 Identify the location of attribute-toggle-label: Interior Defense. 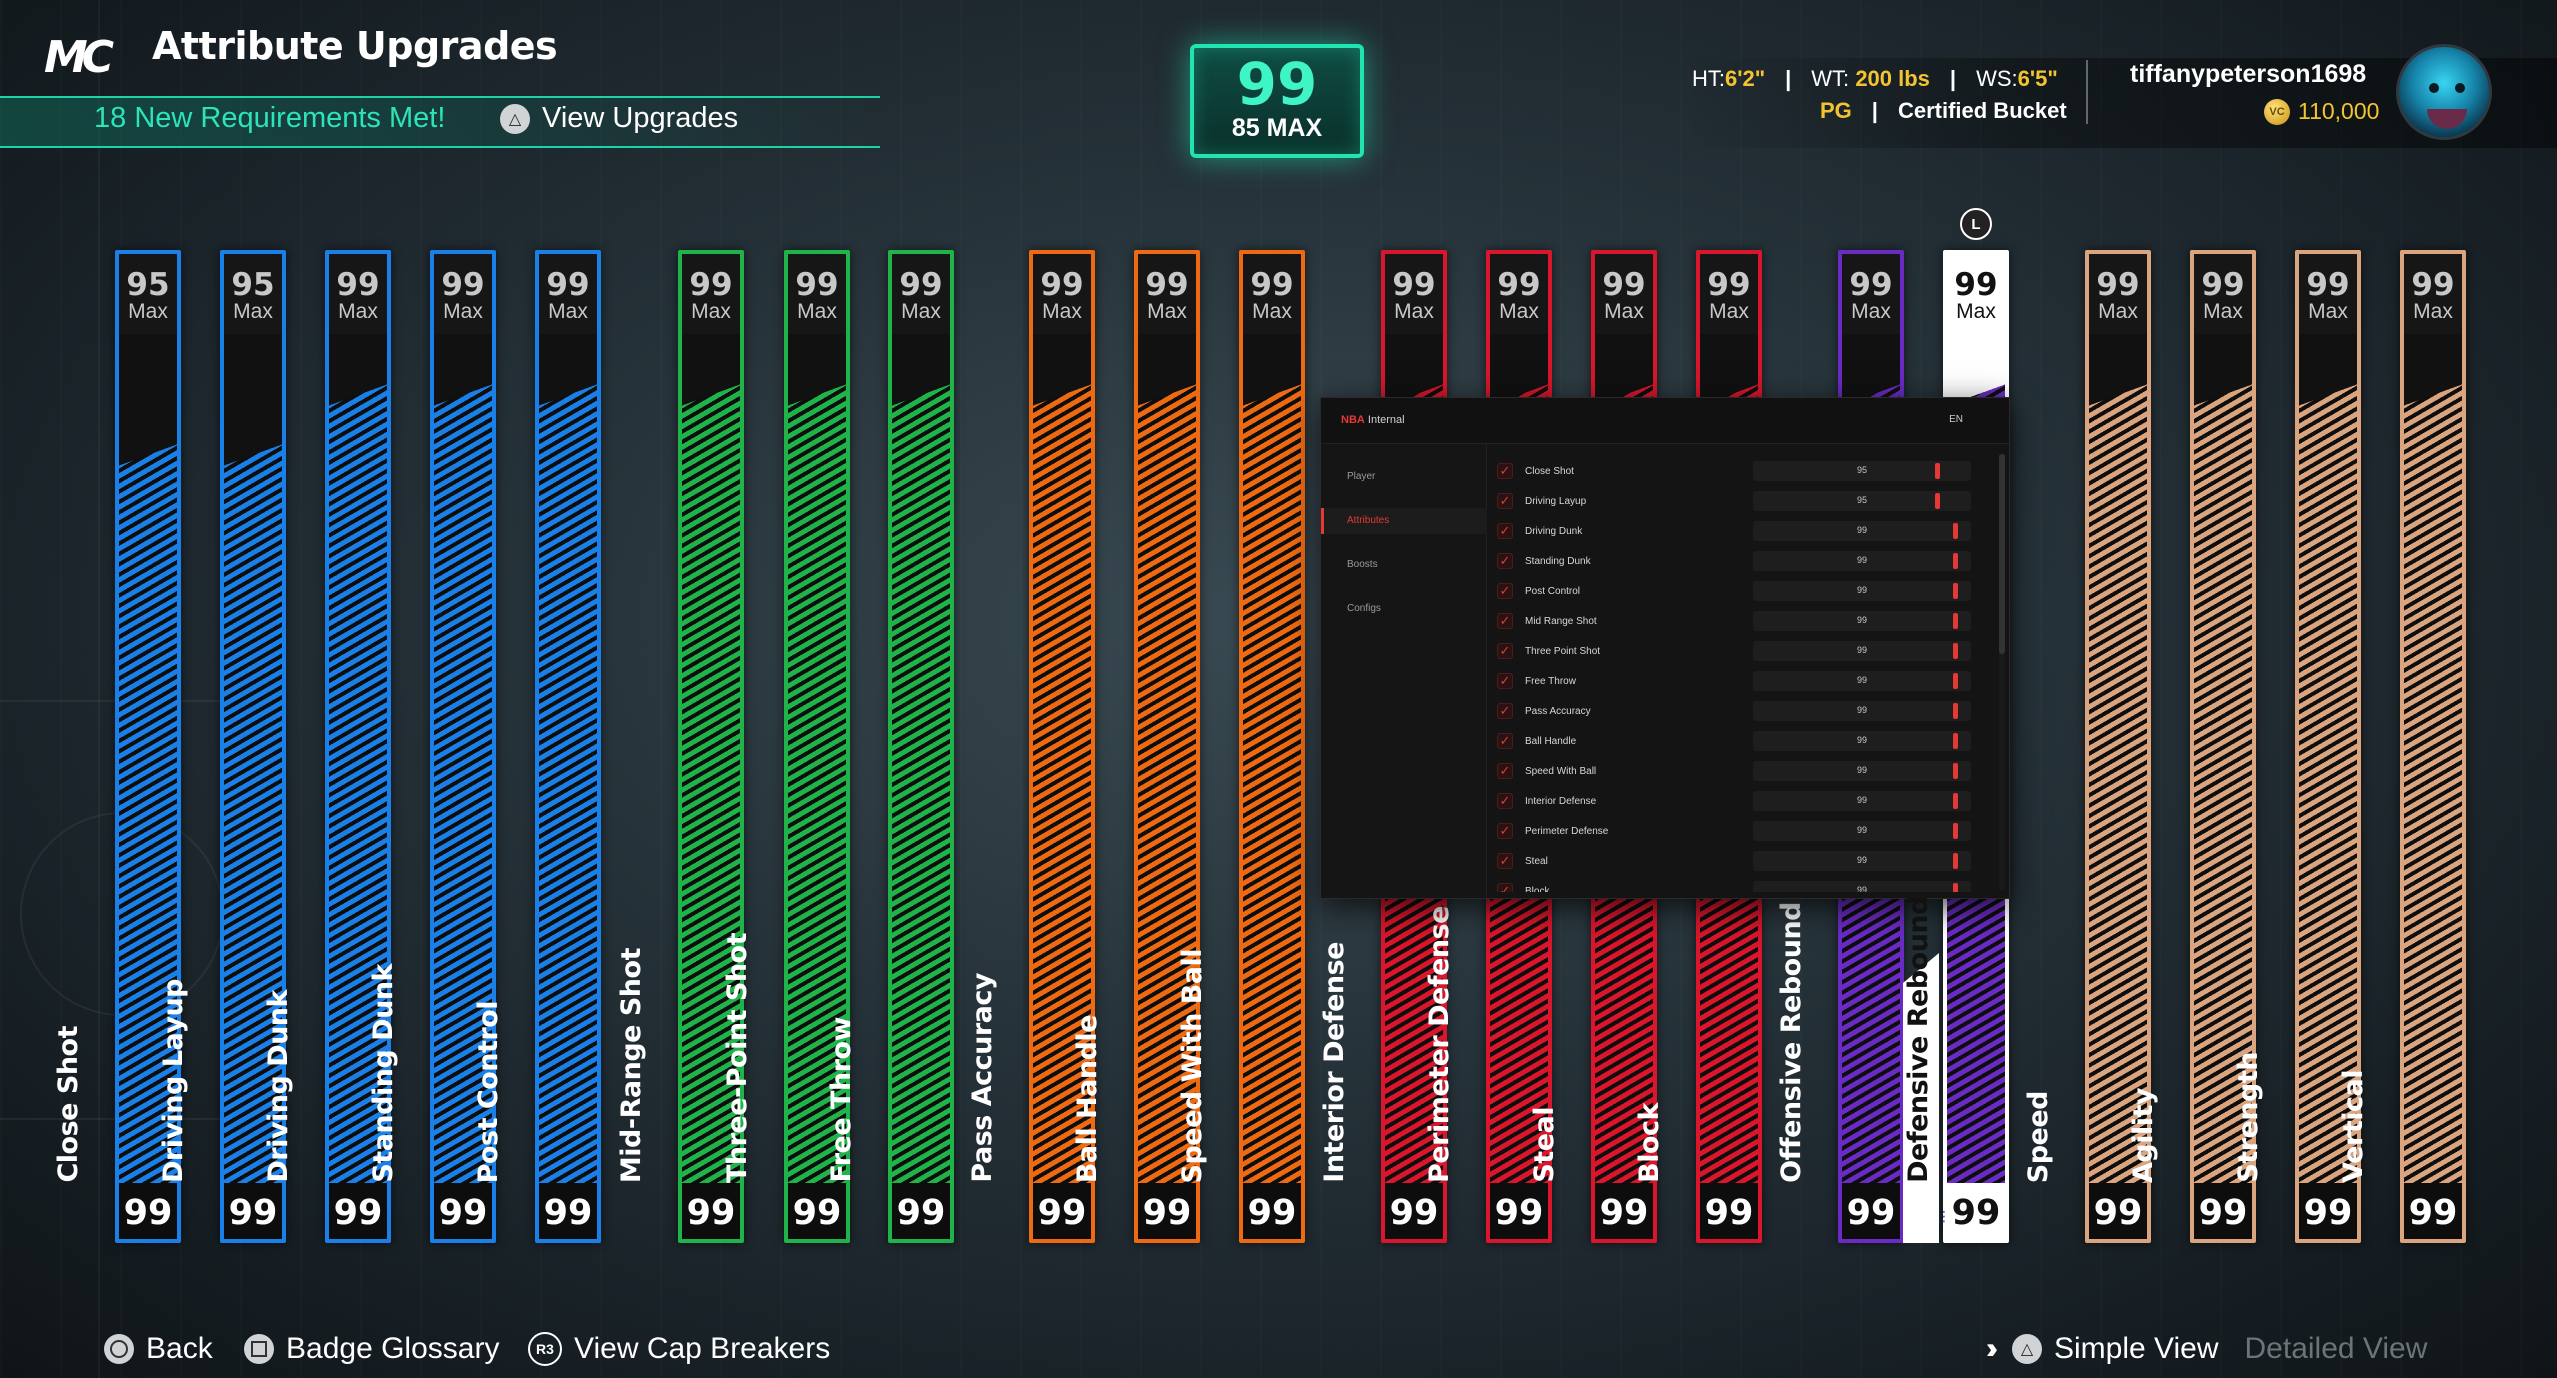
(1561, 801).